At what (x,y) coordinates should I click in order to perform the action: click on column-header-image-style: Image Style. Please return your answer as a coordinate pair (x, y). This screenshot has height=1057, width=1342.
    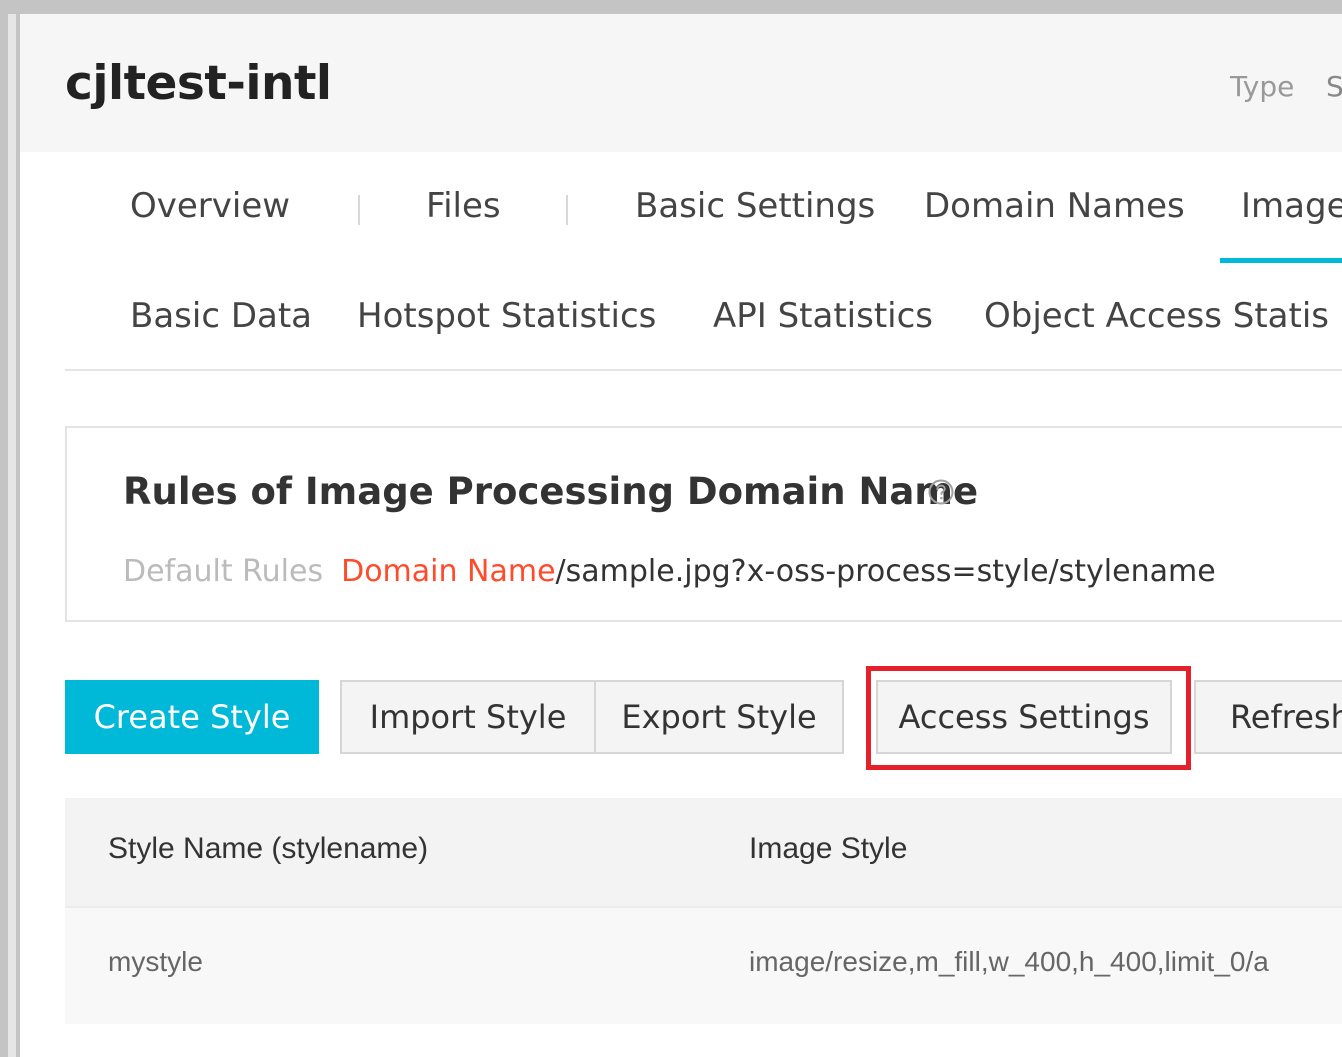
    Looking at the image, I should click on (828, 848).